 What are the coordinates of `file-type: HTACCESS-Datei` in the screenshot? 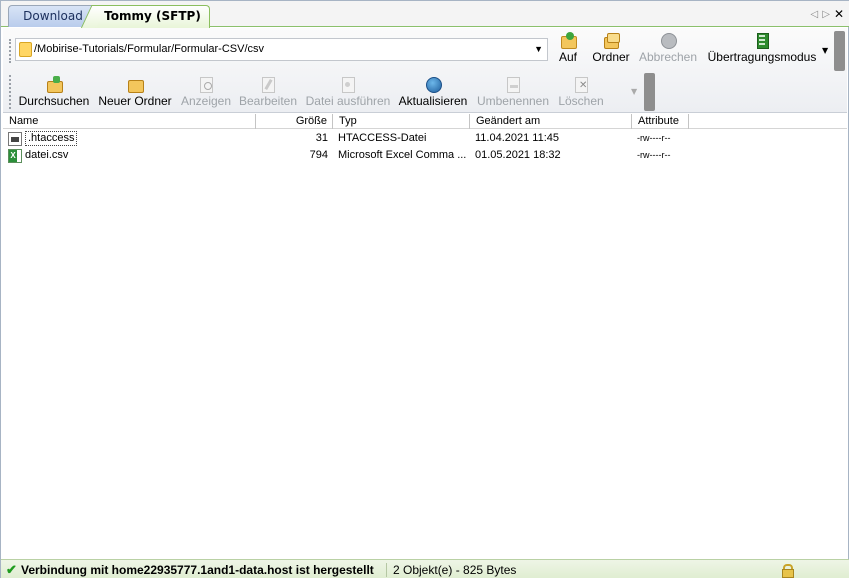 It's located at (382, 138).